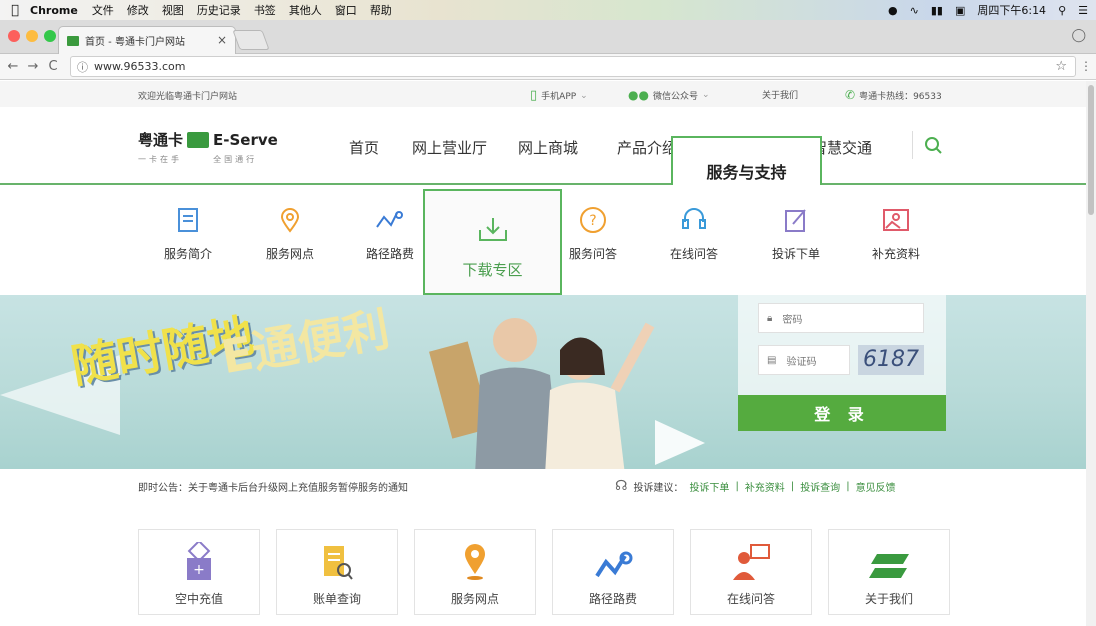  Describe the element at coordinates (675, 96) in the screenshot. I see `wechat-label: 微信公众号` at that location.